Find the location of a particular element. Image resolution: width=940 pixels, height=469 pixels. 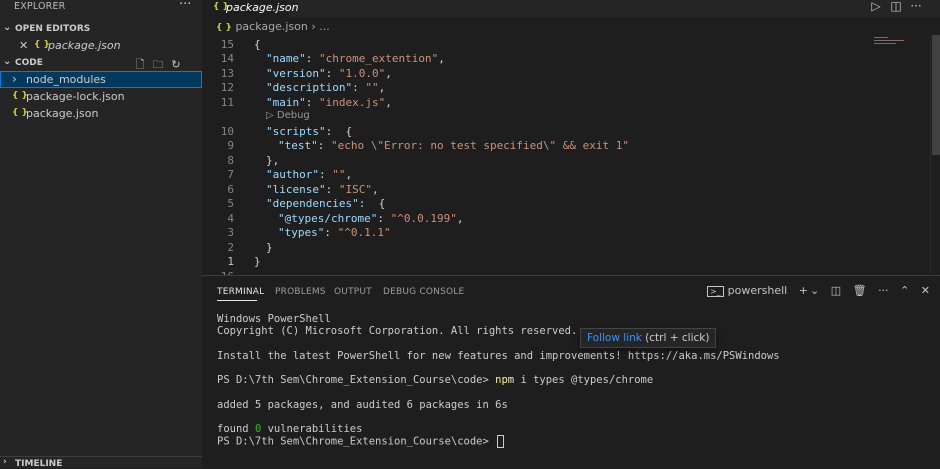

open-editors-section: ⌄ OPEN EDITORS is located at coordinates (101, 30).